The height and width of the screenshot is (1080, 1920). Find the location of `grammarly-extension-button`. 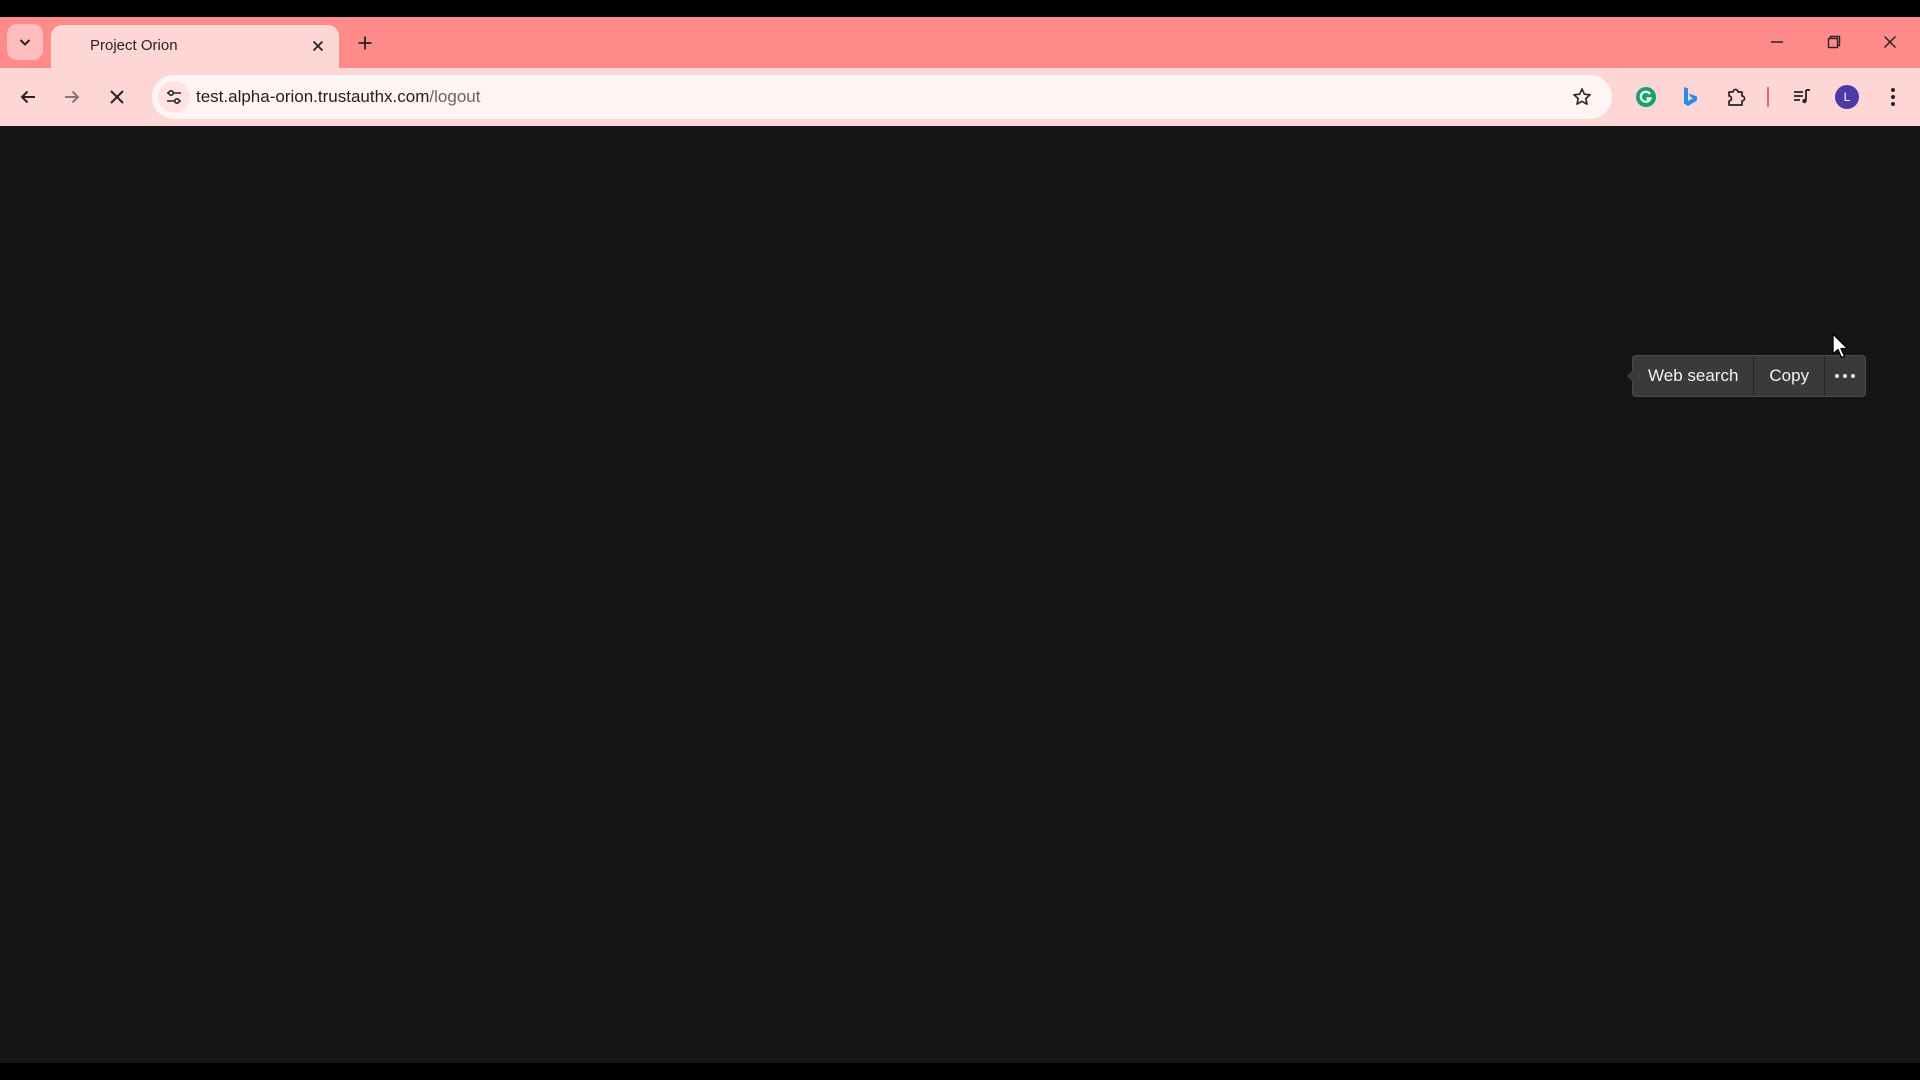

grammarly-extension-button is located at coordinates (1646, 97).